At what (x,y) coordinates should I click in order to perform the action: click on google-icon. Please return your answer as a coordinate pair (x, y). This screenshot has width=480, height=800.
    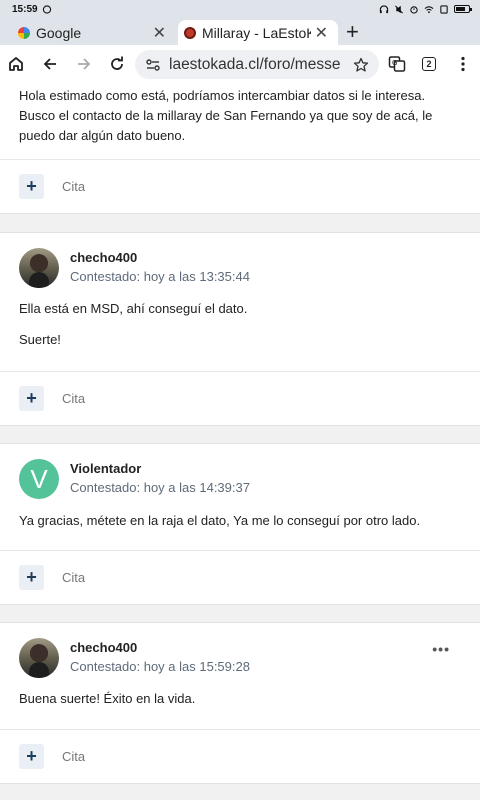
    Looking at the image, I should click on (24, 32).